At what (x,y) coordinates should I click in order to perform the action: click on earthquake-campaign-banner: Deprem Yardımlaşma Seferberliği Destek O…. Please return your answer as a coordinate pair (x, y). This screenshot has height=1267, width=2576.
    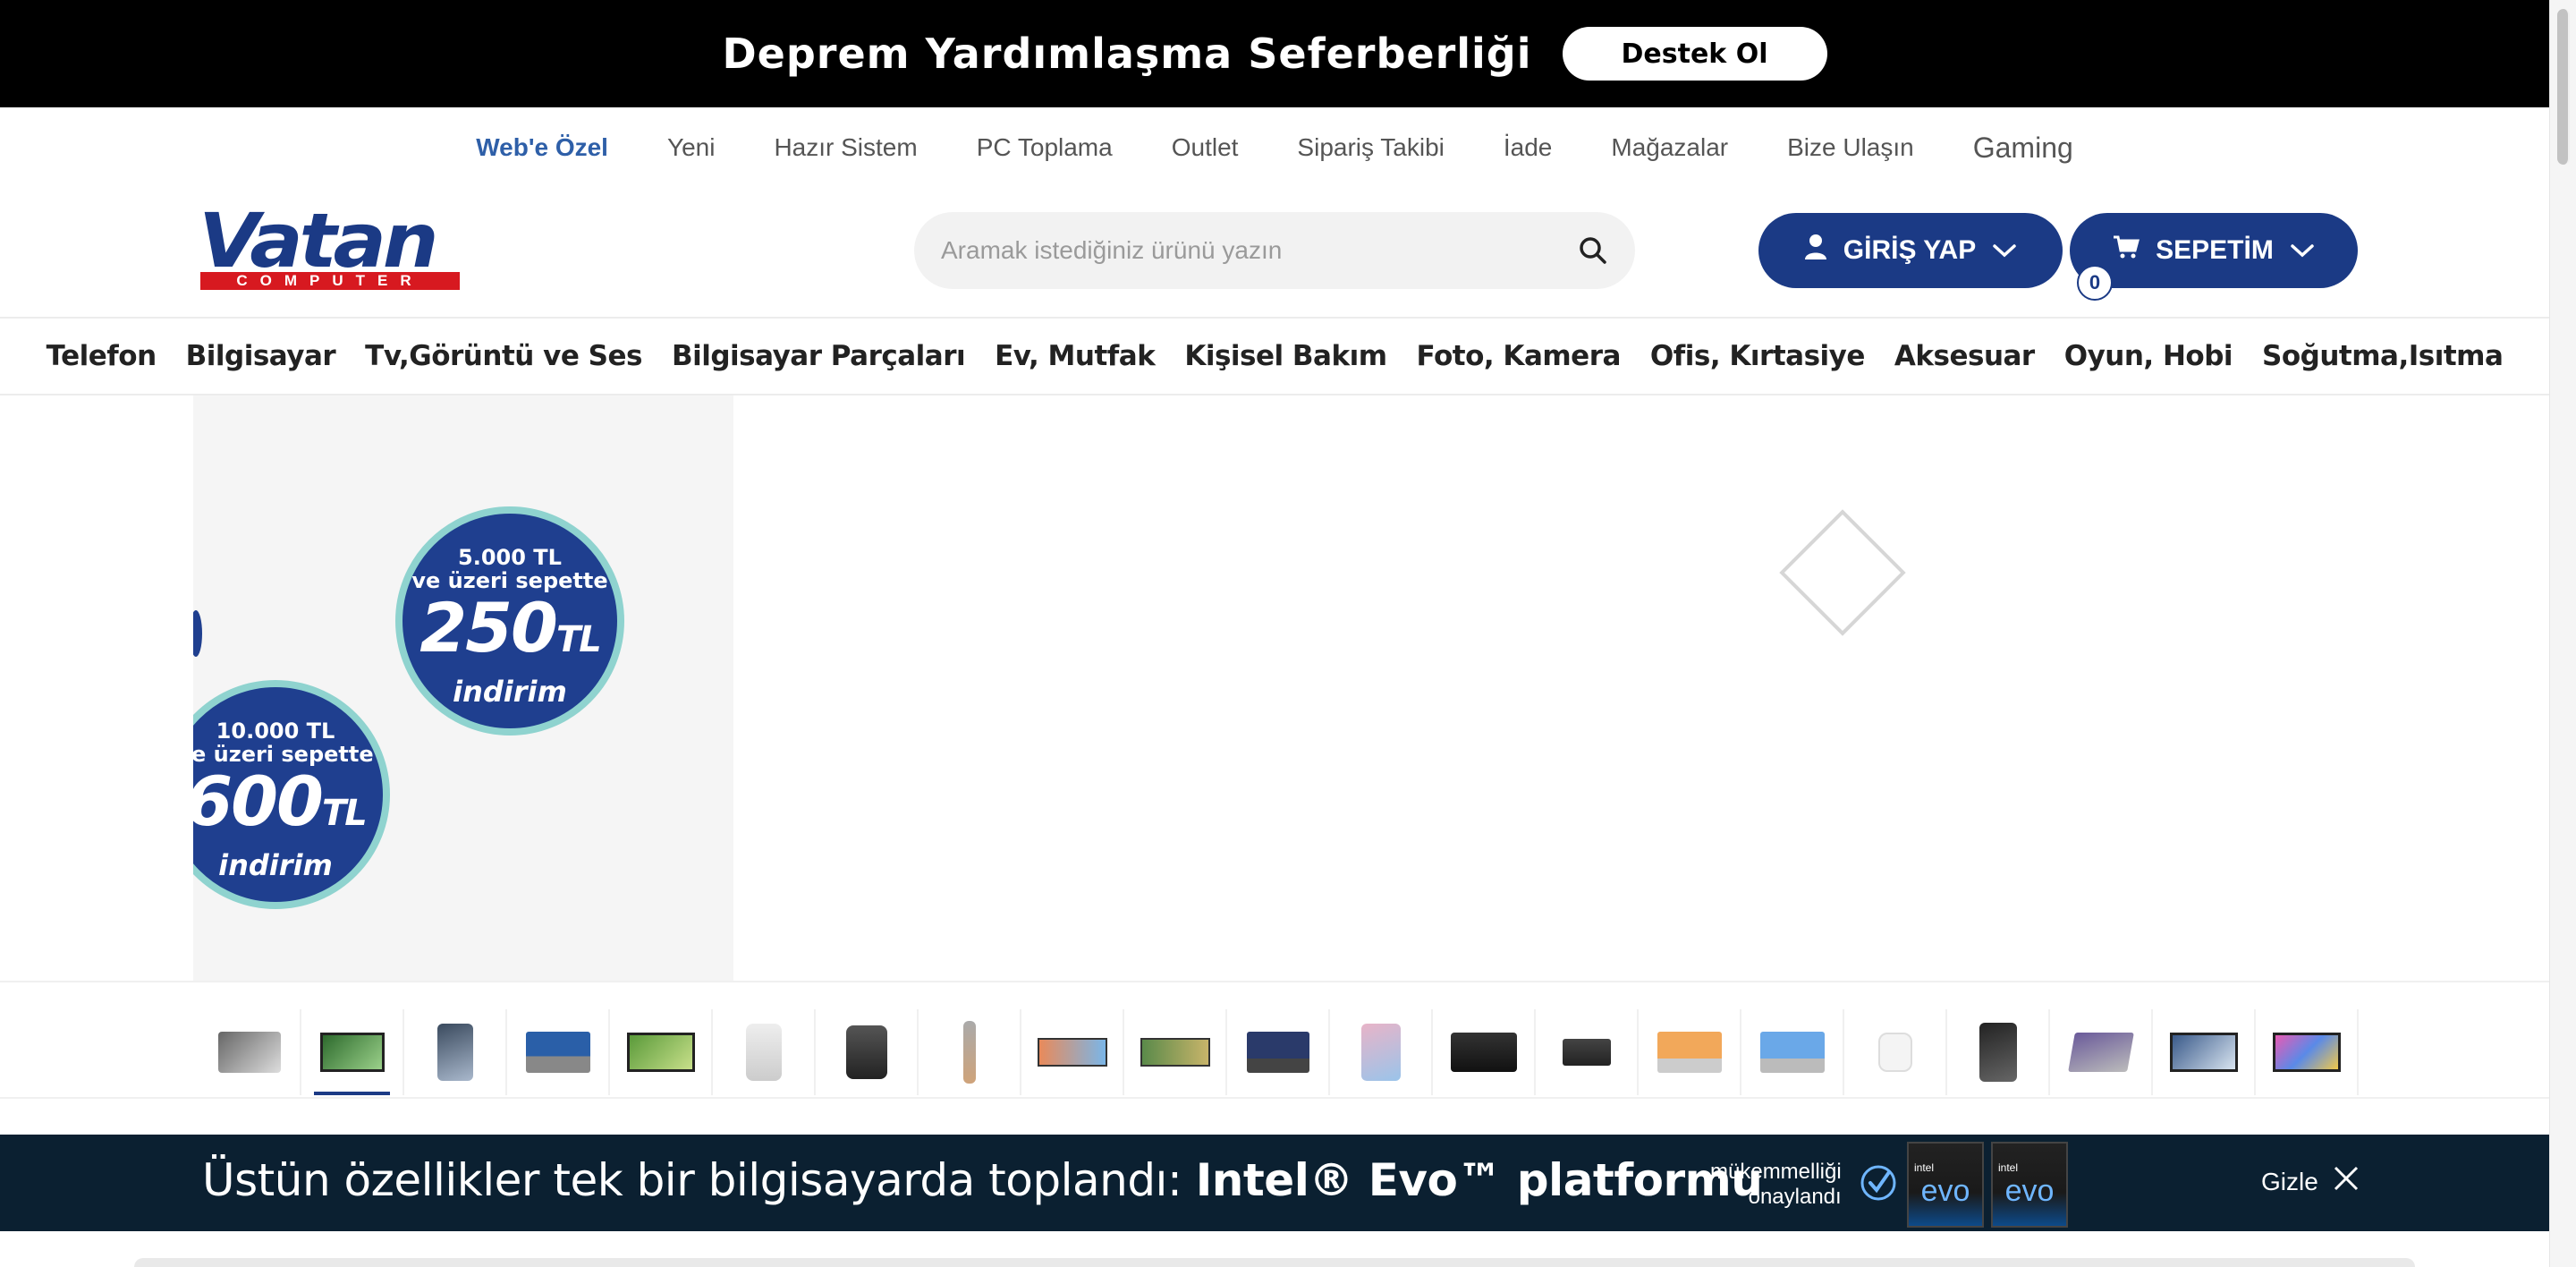
    Looking at the image, I should click on (1274, 54).